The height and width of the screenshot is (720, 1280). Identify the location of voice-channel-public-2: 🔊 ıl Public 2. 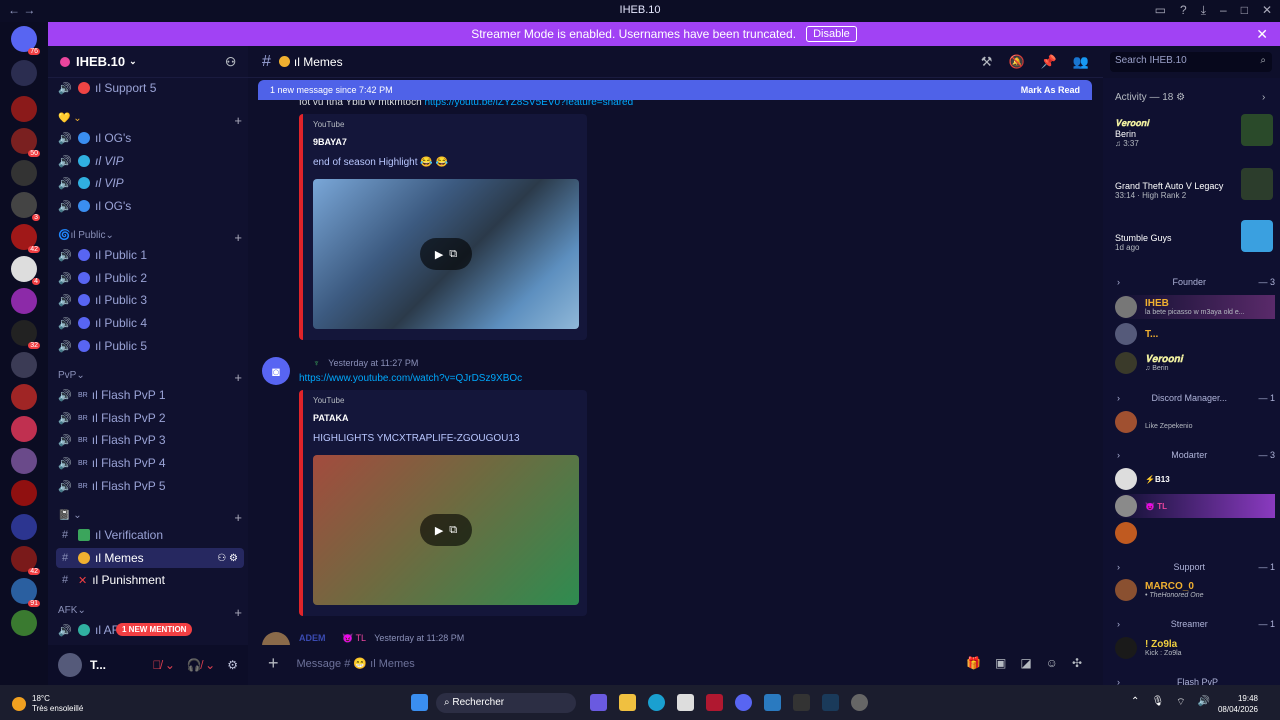
(150, 278).